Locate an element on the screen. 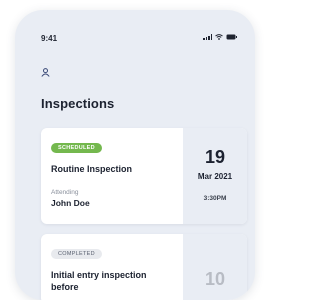  status-time: 9:41 is located at coordinates (49, 38).